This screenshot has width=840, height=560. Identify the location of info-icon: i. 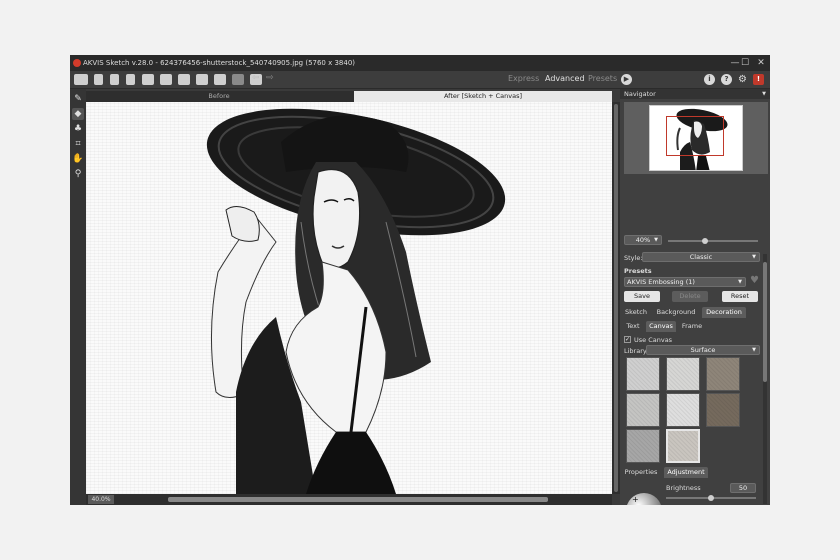
(709, 79).